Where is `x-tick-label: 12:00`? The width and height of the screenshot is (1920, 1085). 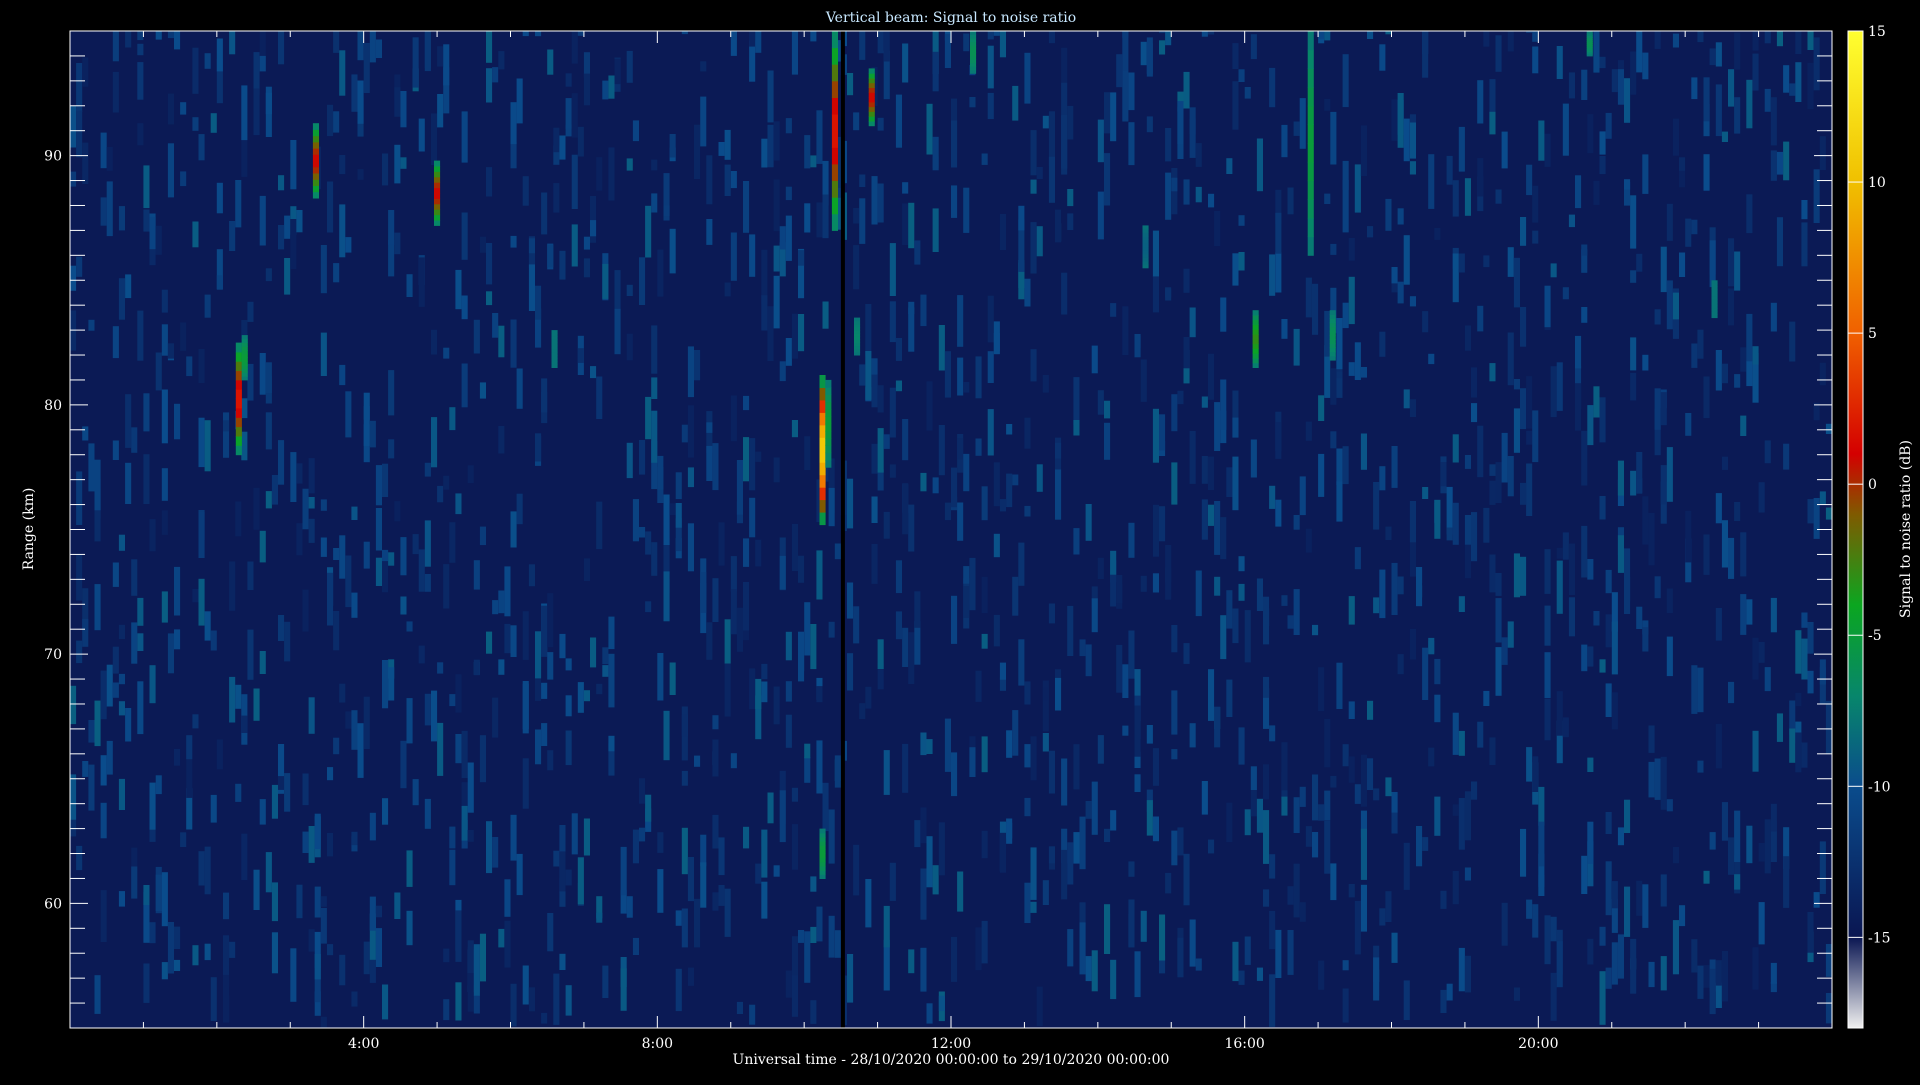 x-tick-label: 12:00 is located at coordinates (951, 1044).